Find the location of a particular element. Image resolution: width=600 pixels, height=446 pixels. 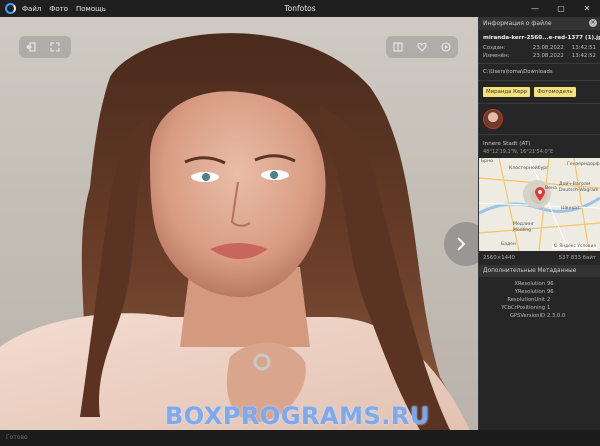

watermark: BOXPROGRAMS.RU is located at coordinates (297, 416).